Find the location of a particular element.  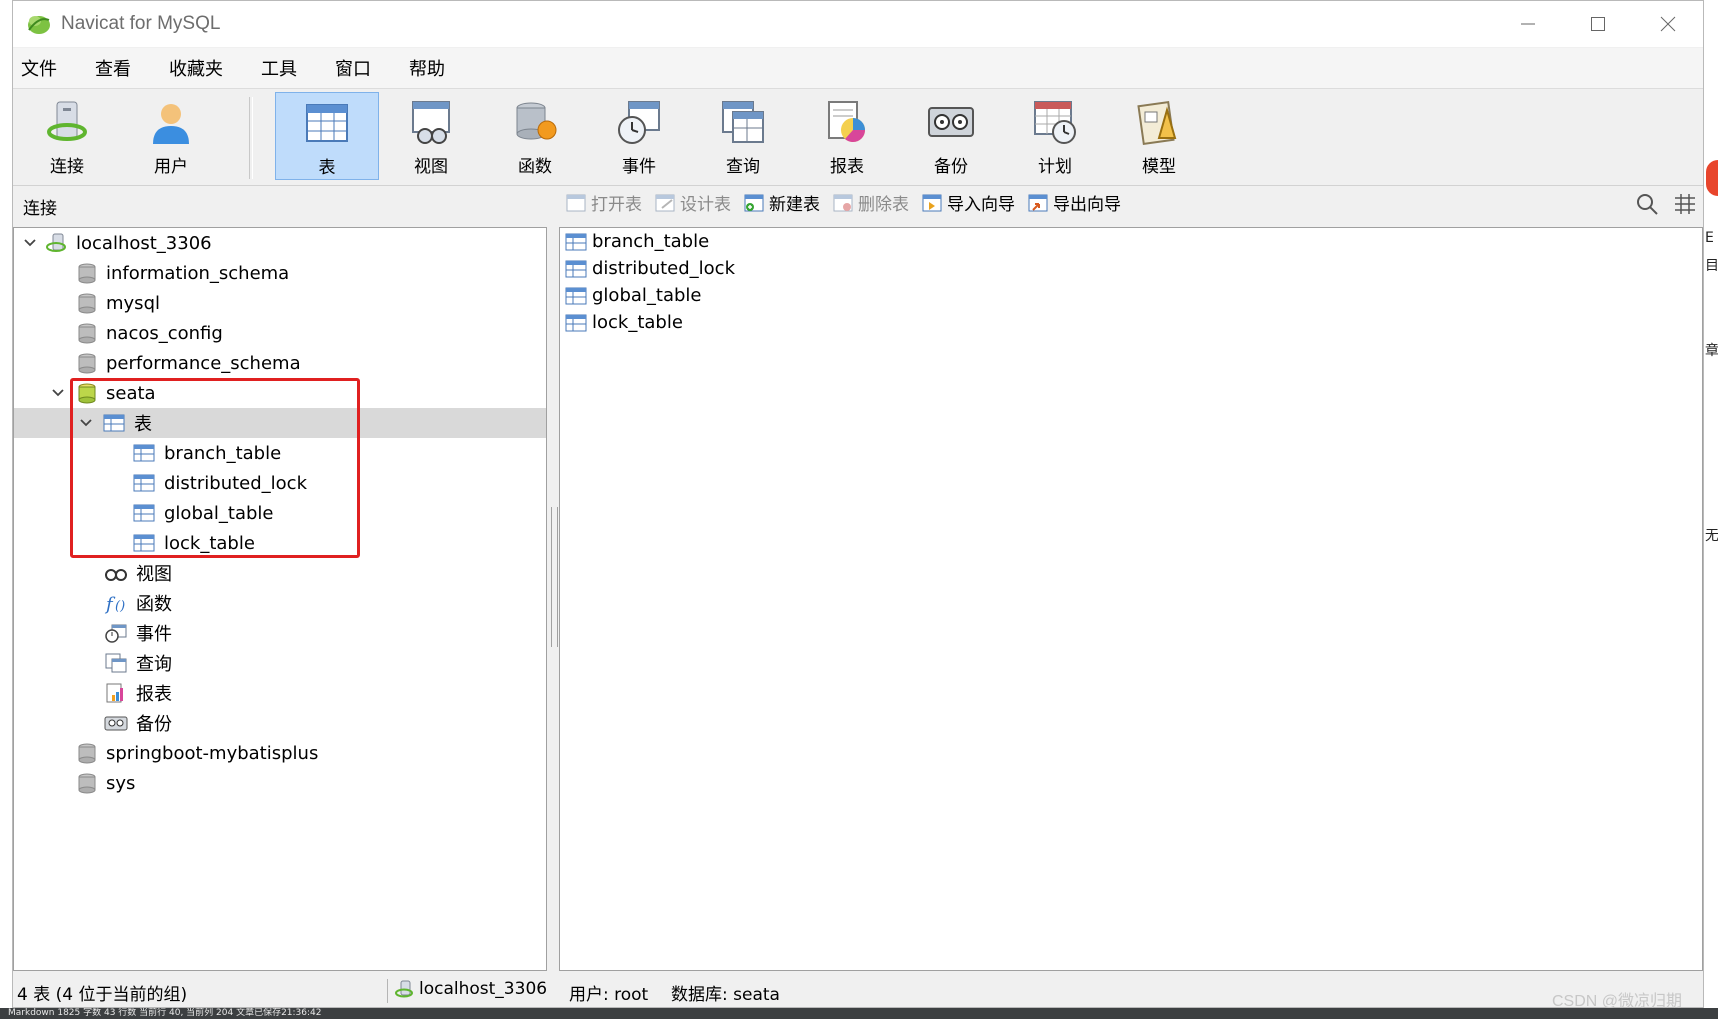

status-divider is located at coordinates (387, 991).